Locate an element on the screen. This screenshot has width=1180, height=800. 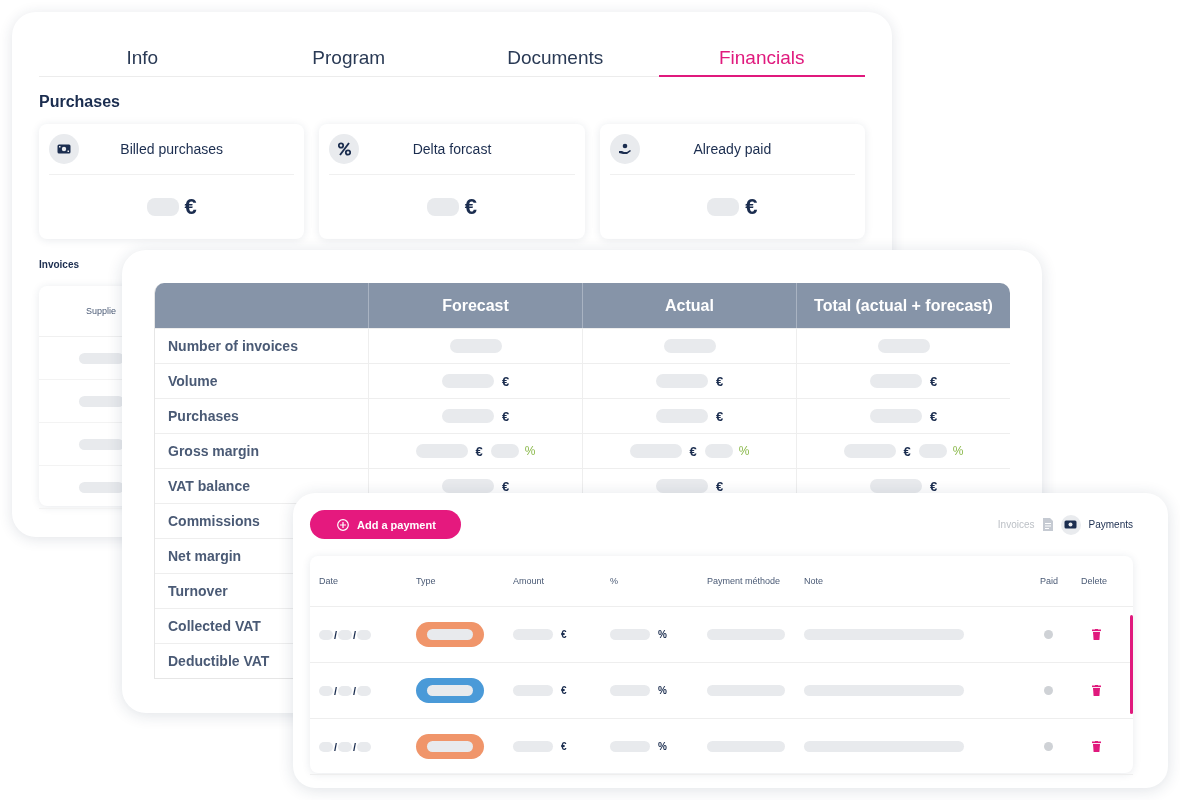
column-header: Type is located at coordinates (426, 581).